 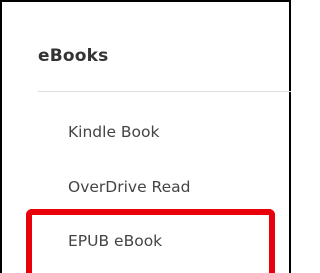 I want to click on section-divider, so click(x=164, y=91).